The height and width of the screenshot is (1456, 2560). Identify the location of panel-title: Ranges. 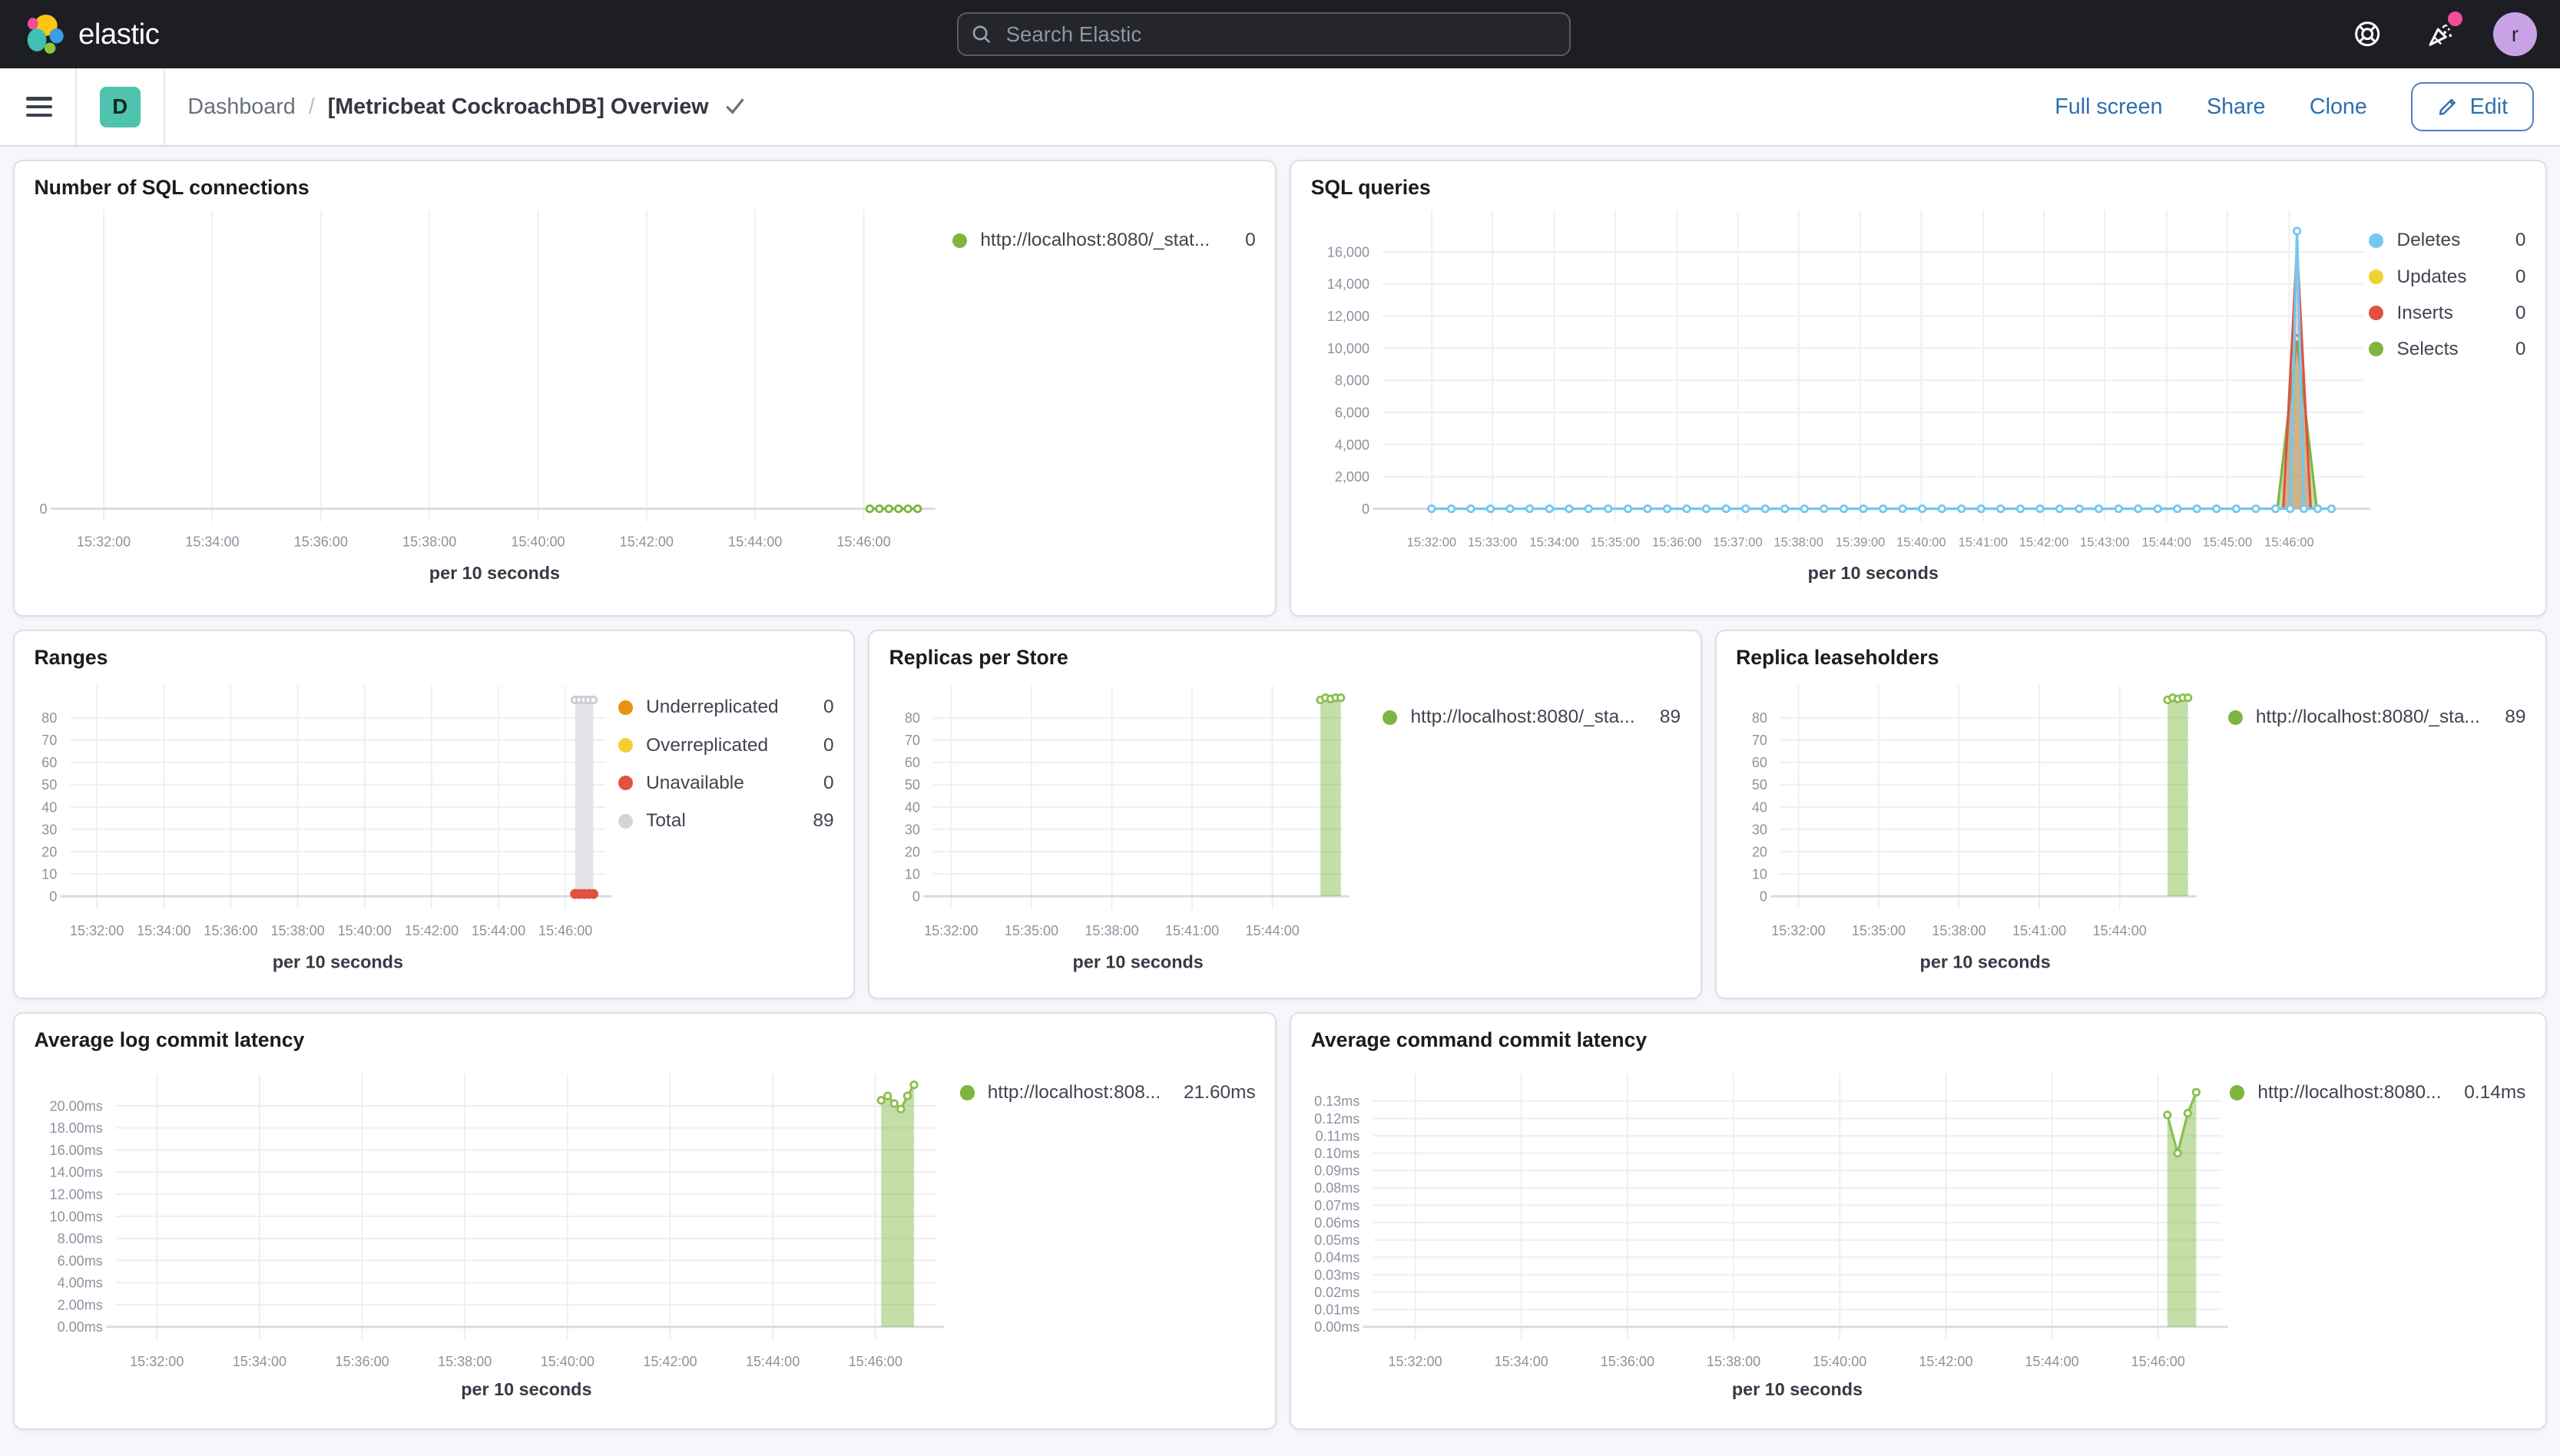
(71, 658).